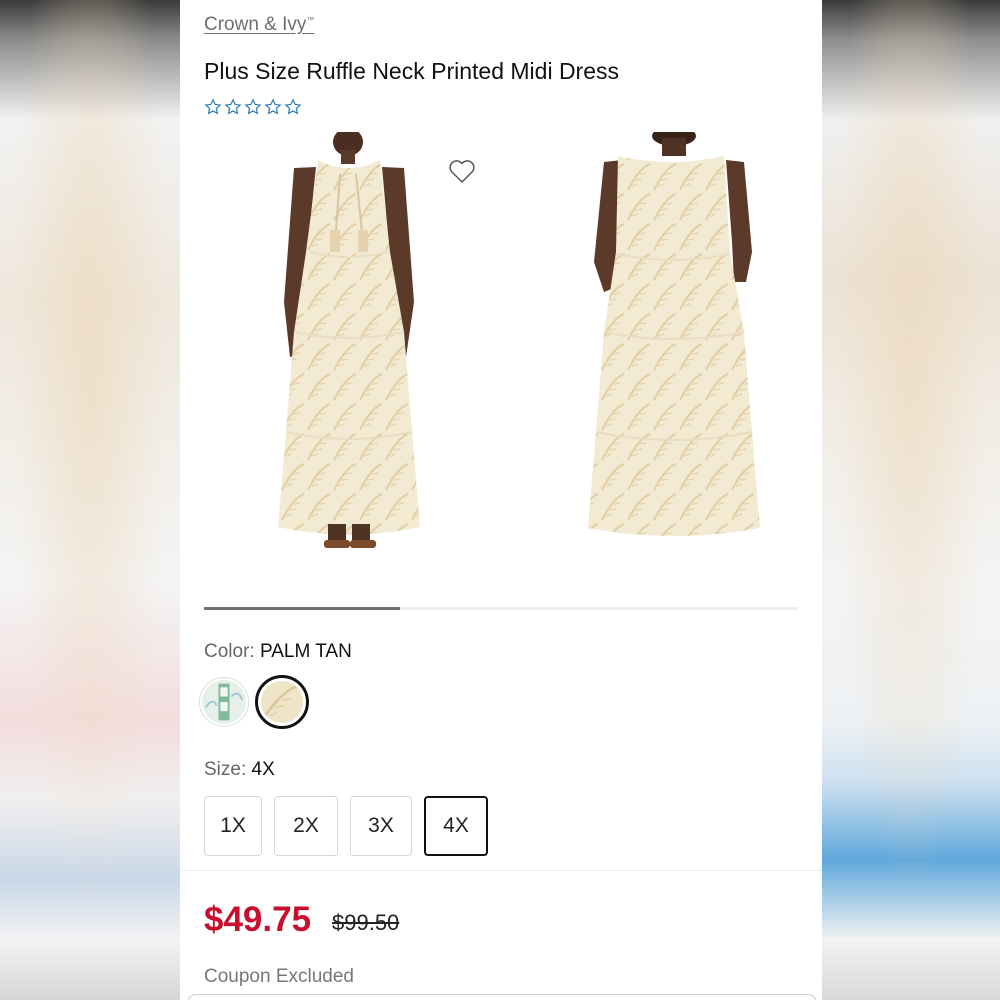 The height and width of the screenshot is (1000, 1000). Describe the element at coordinates (229, 651) in the screenshot. I see `color-label-prefix: Color:` at that location.